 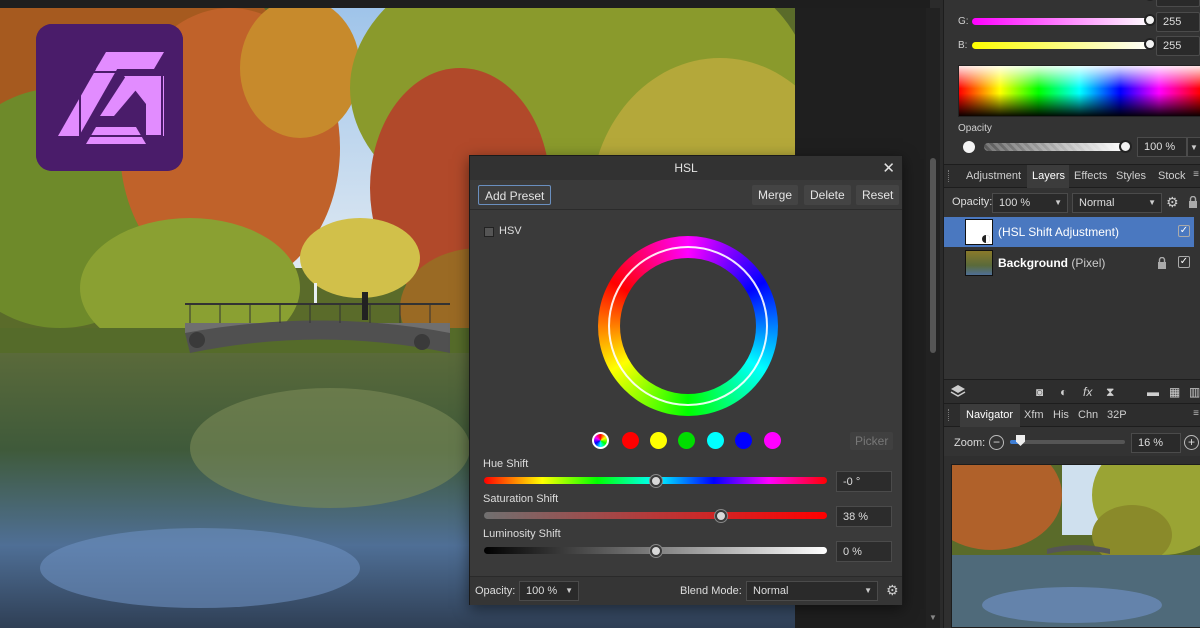 I want to click on close-icon: ✕, so click(x=888, y=168).